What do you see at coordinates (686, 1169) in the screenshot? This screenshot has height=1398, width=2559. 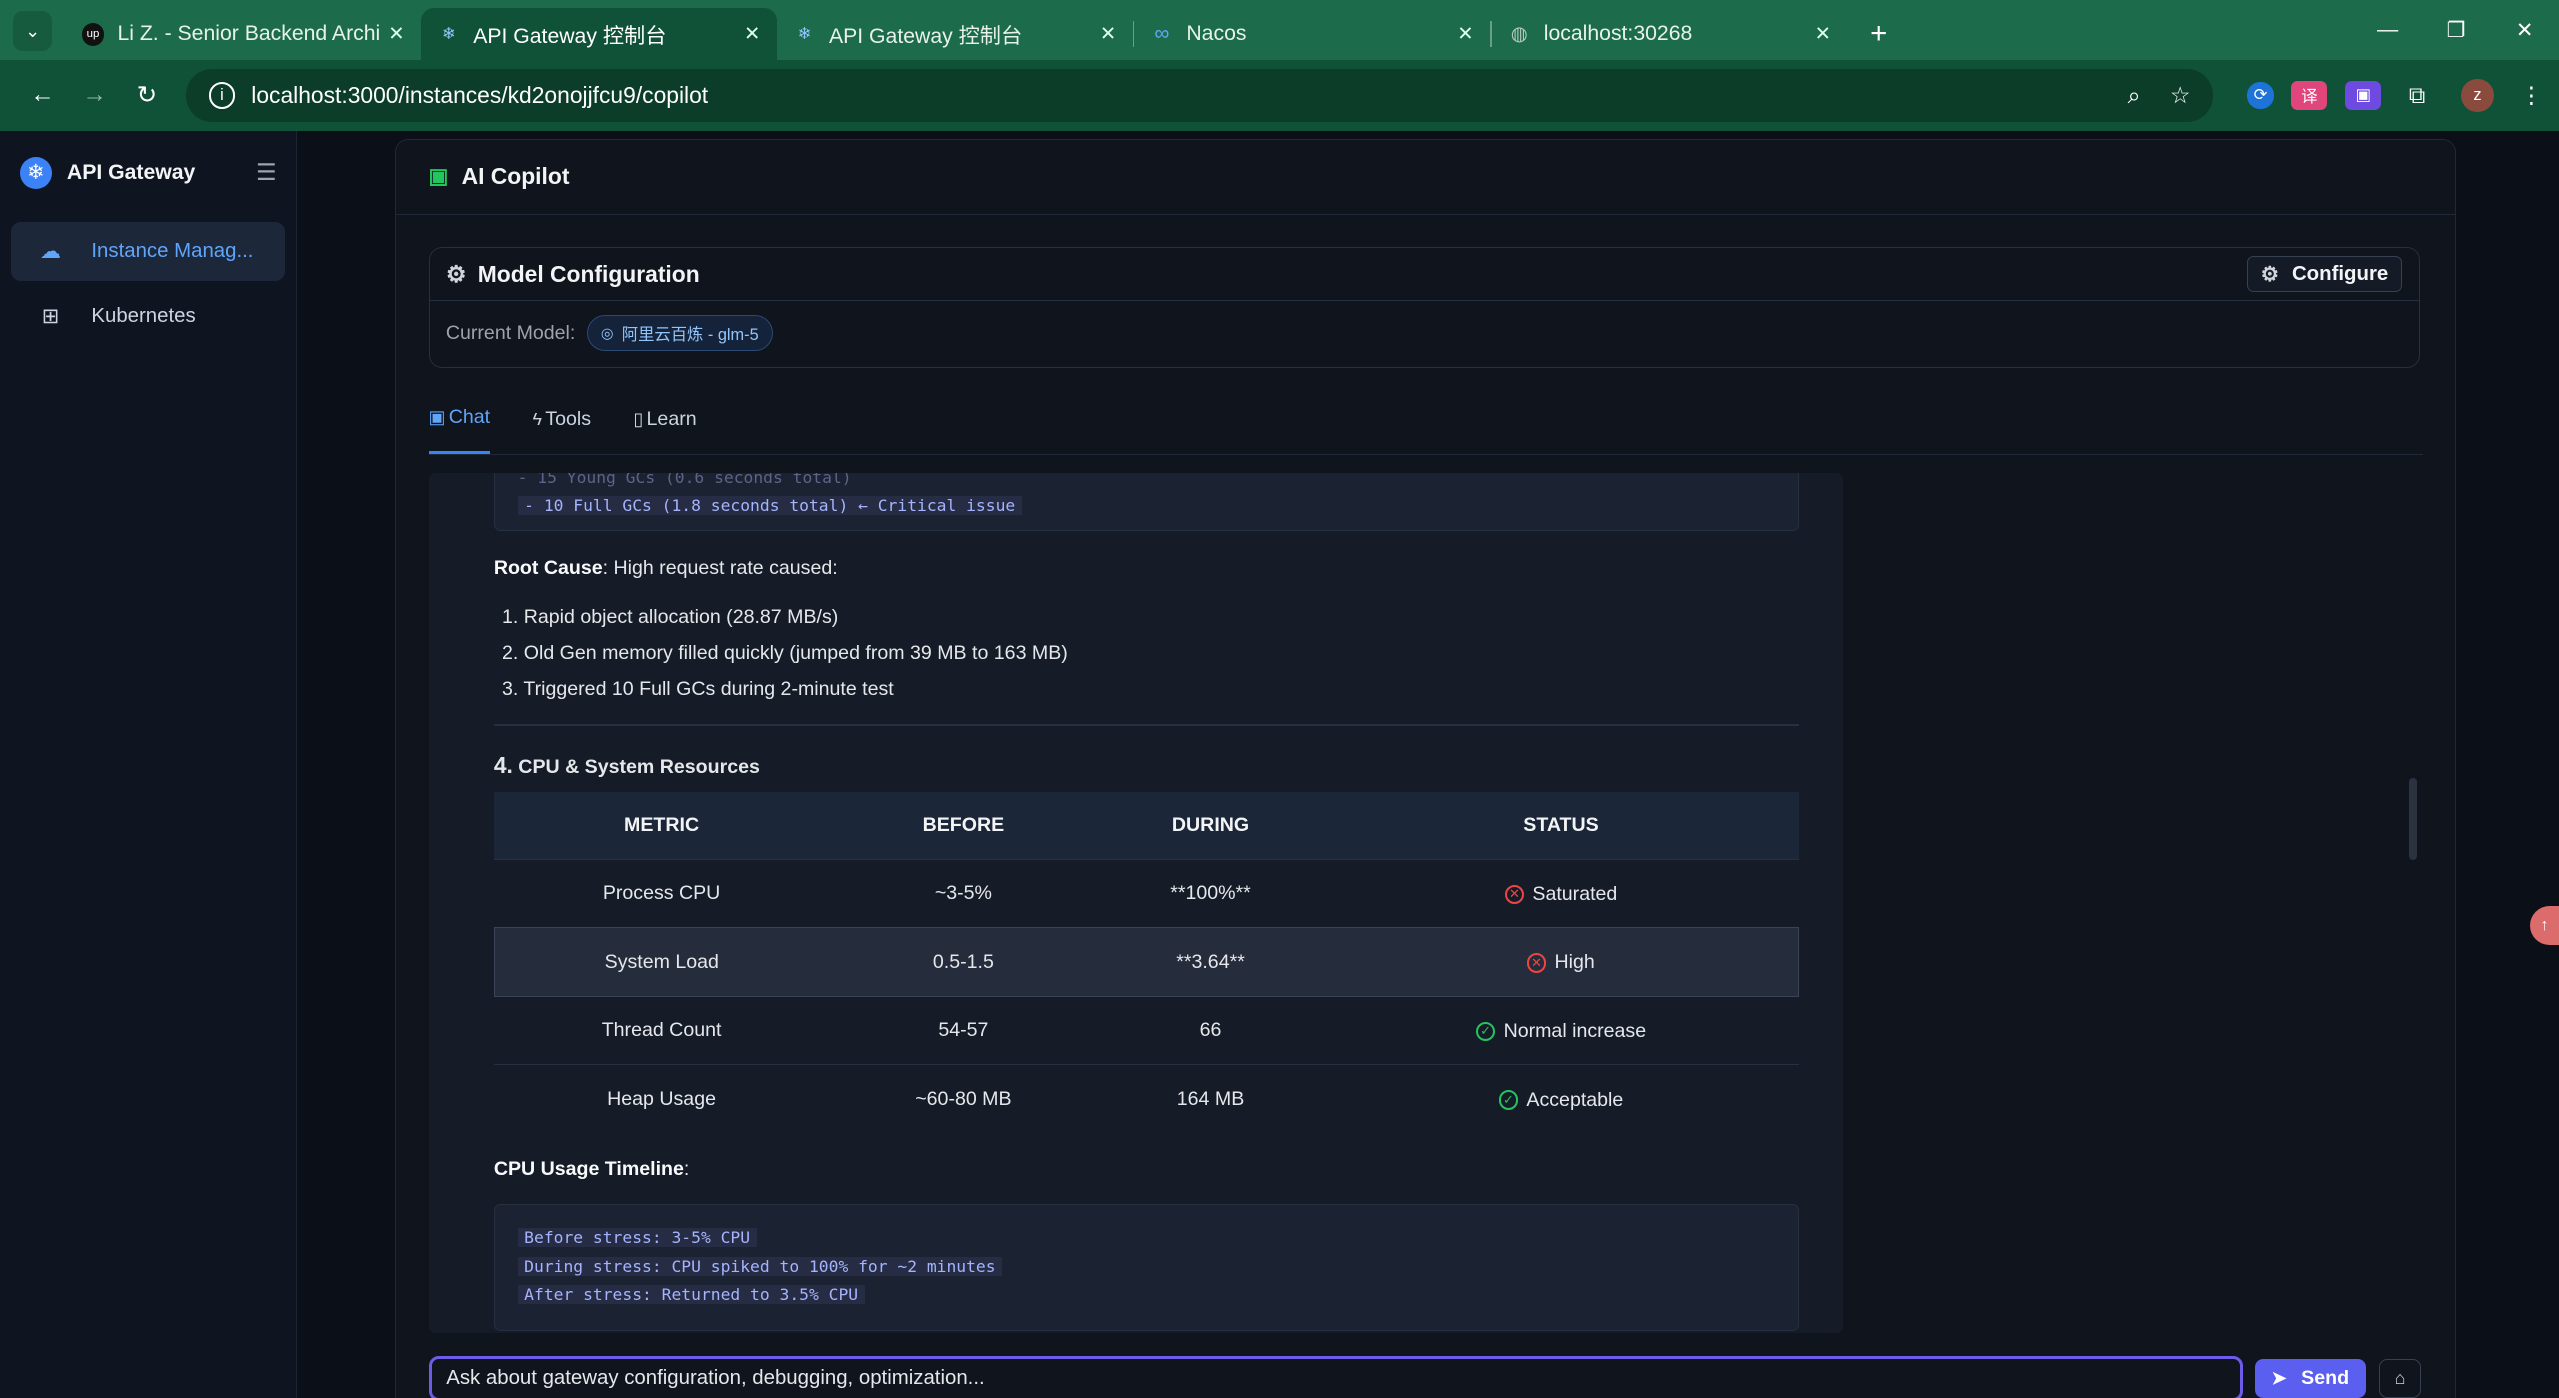 I see `timeline-colon: :` at bounding box center [686, 1169].